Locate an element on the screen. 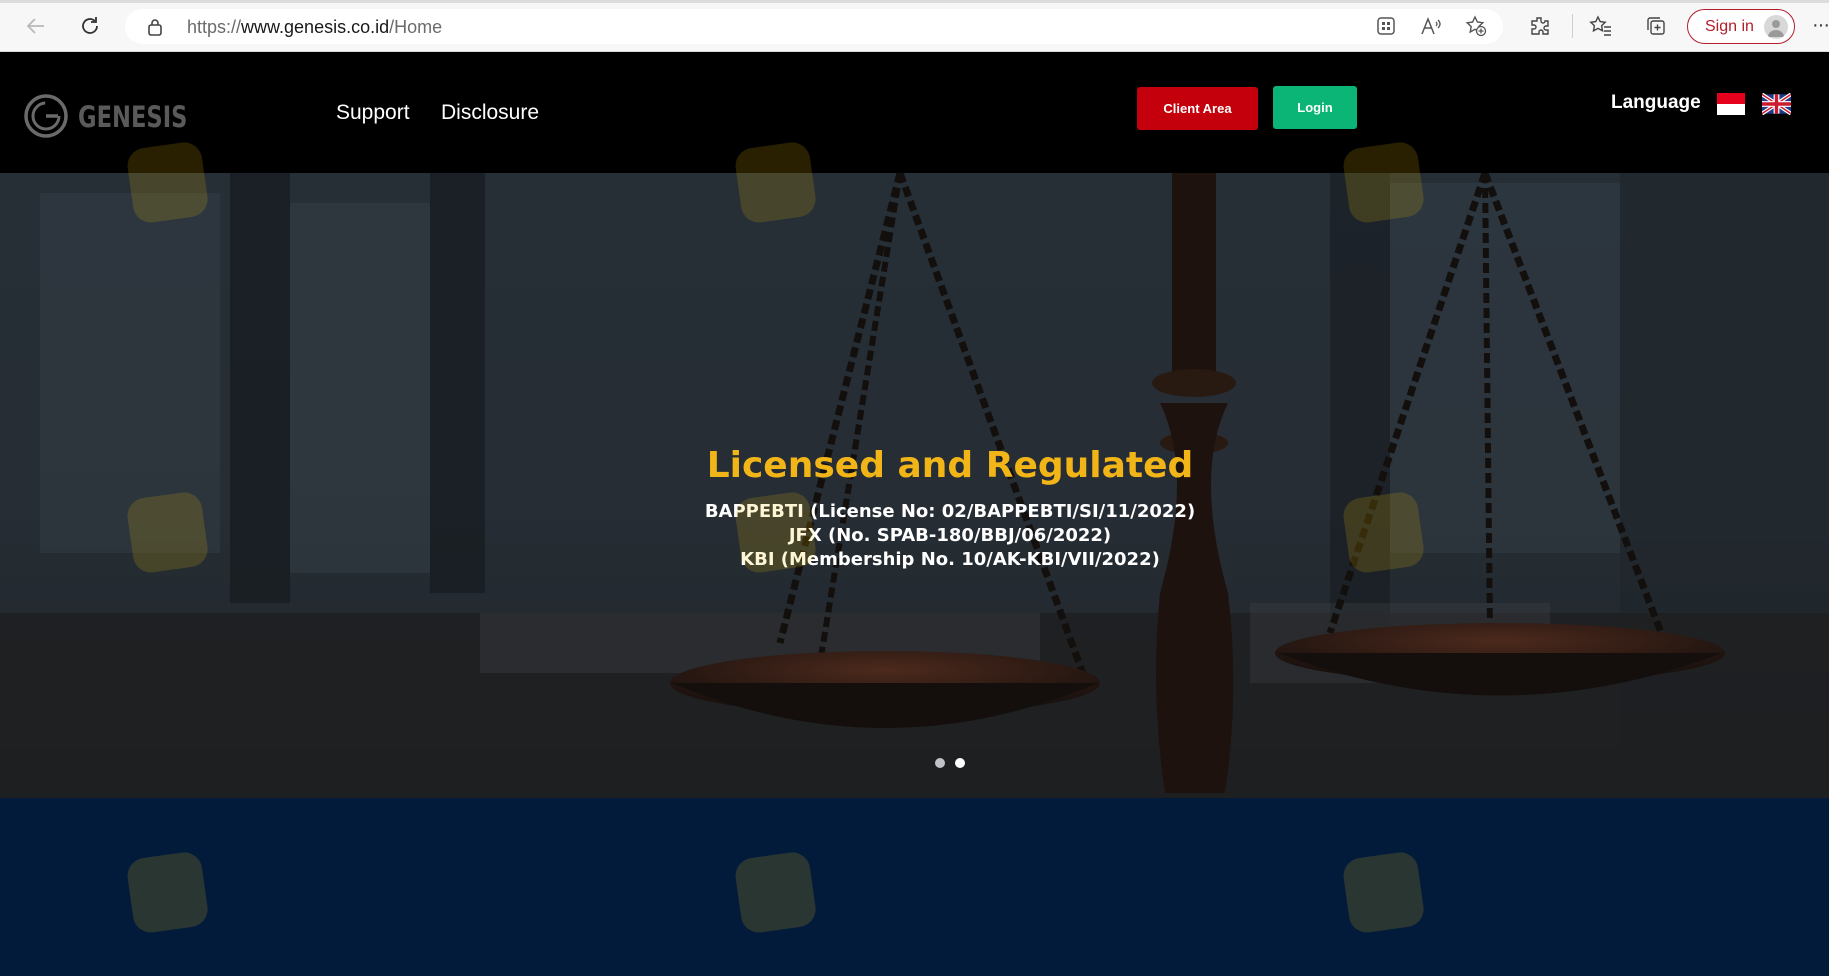 The width and height of the screenshot is (1829, 976). uk-flag-icon is located at coordinates (1776, 104).